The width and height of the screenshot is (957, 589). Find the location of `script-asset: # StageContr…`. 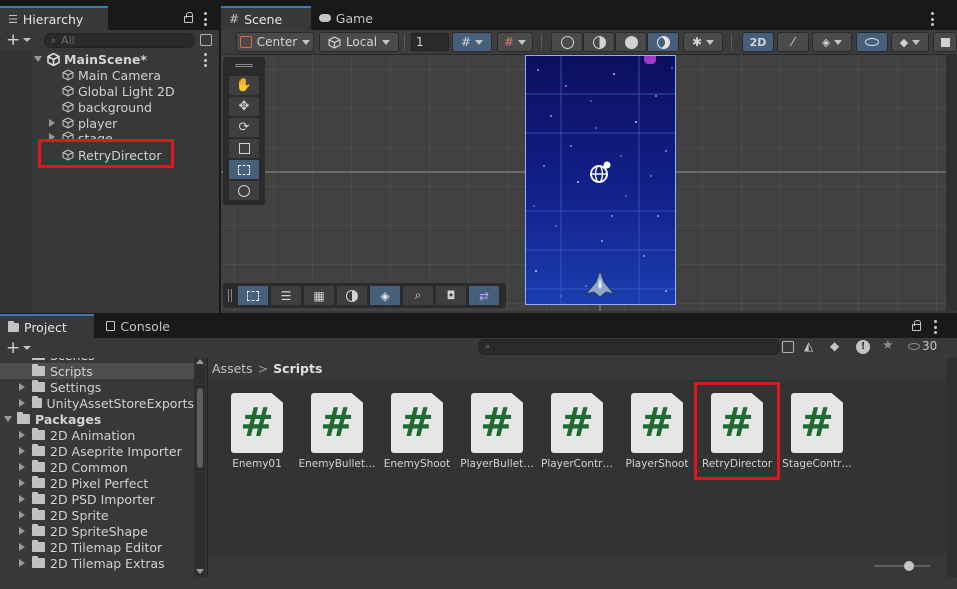

script-asset: # StageContr… is located at coordinates (817, 431).